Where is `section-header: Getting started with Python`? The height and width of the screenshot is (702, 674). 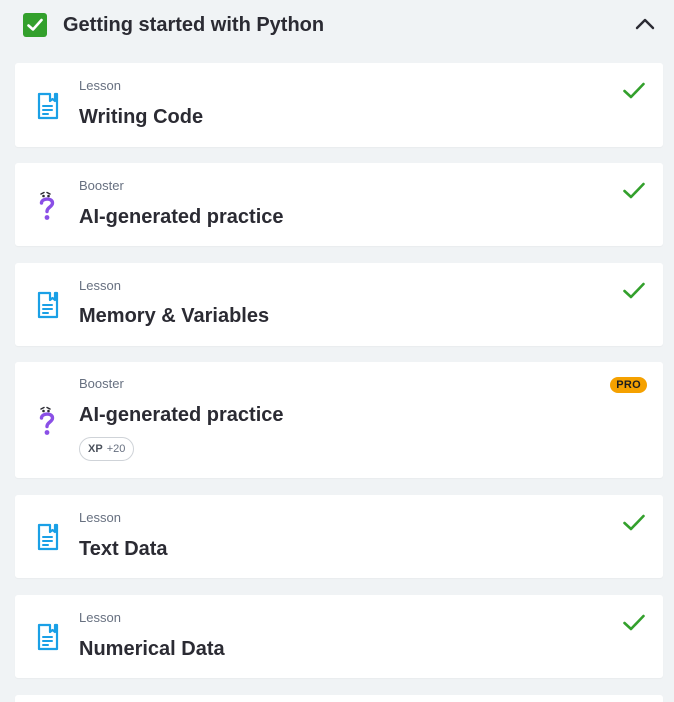 section-header: Getting started with Python is located at coordinates (337, 26).